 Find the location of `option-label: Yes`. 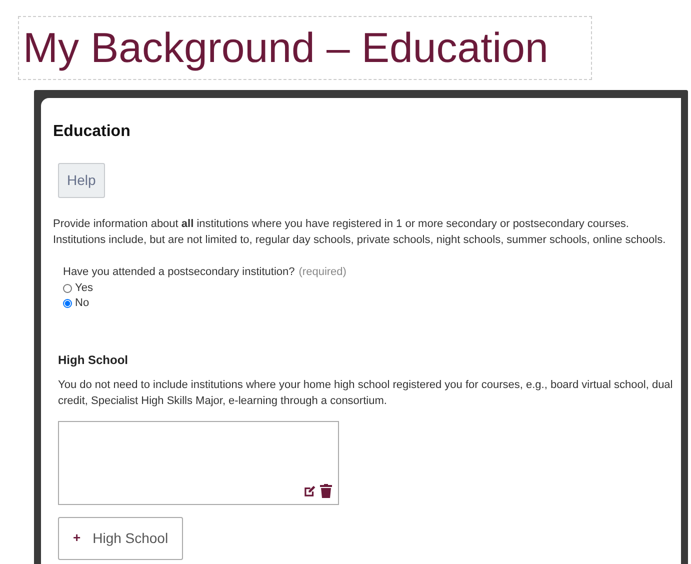

option-label: Yes is located at coordinates (84, 288).